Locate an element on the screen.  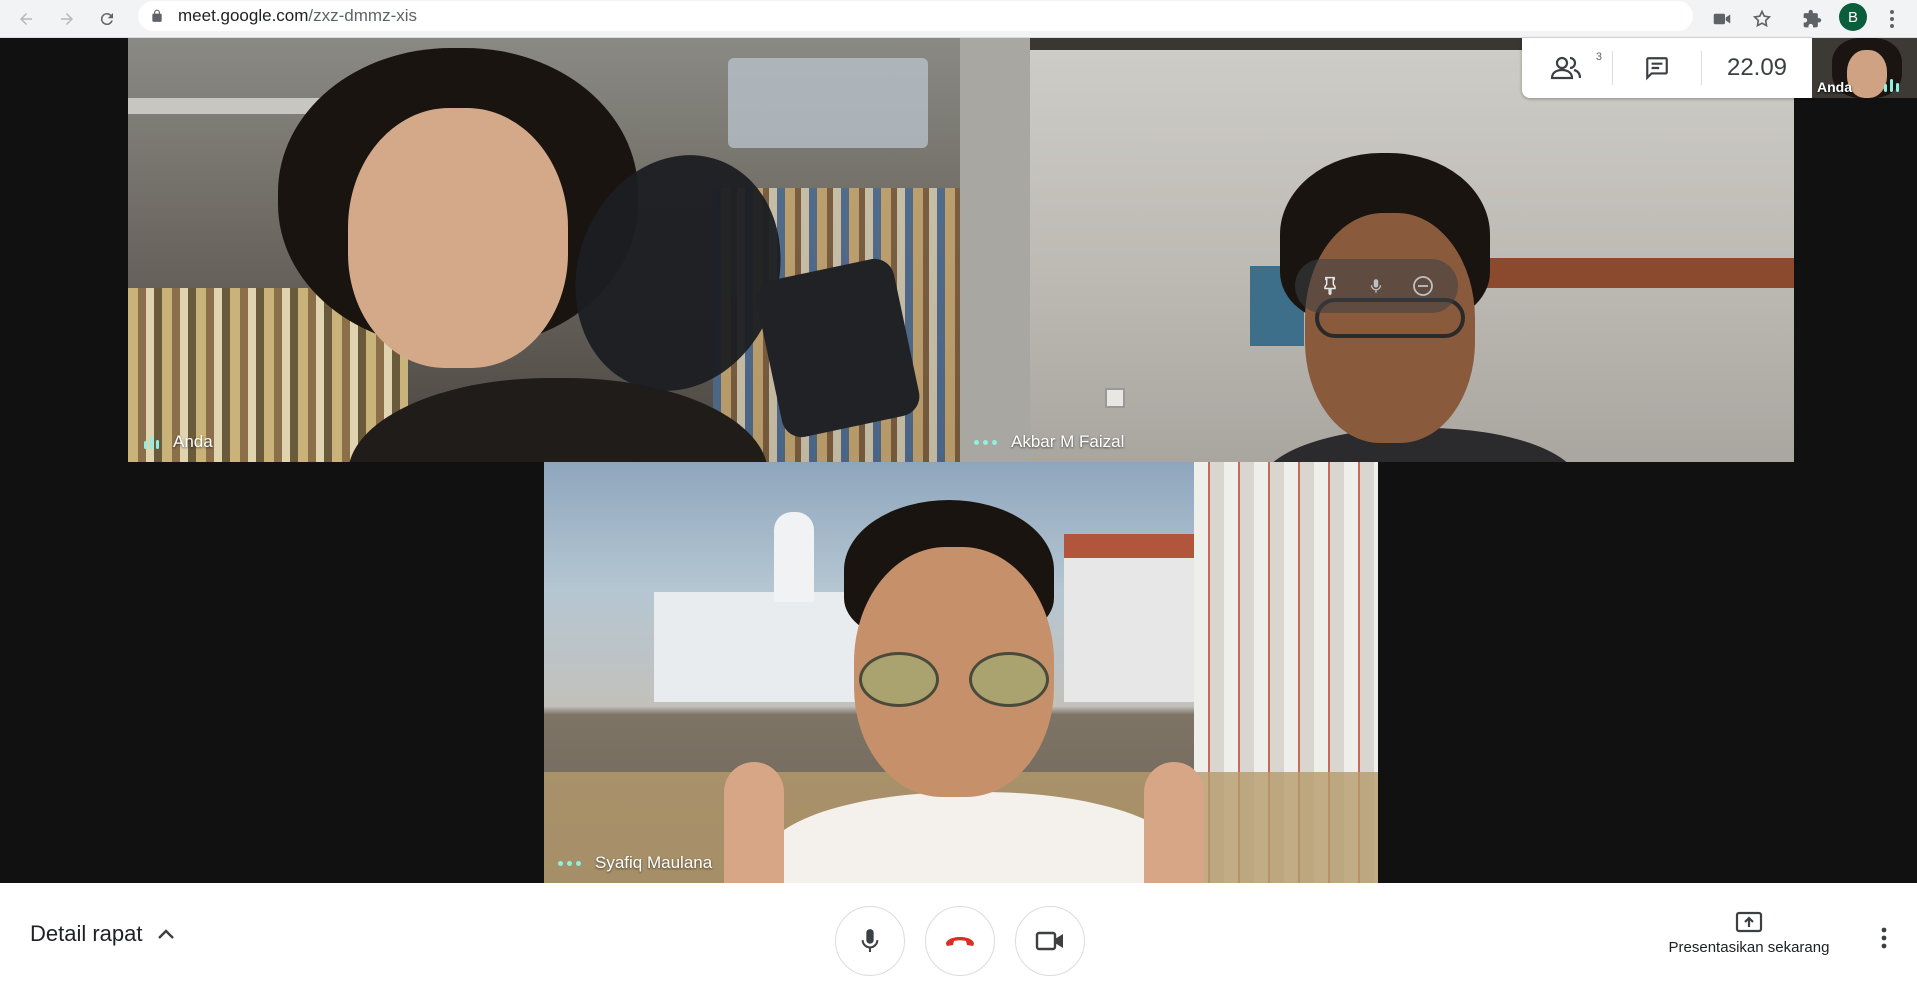
leave-call-button is located at coordinates (960, 941).